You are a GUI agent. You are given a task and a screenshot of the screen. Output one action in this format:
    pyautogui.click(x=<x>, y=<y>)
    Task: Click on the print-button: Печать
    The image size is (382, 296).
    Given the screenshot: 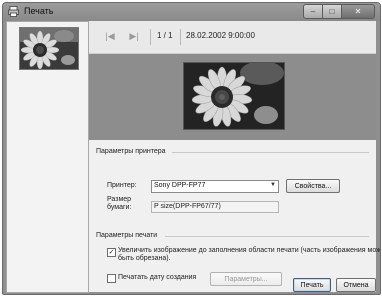 What is the action you would take?
    pyautogui.click(x=312, y=285)
    